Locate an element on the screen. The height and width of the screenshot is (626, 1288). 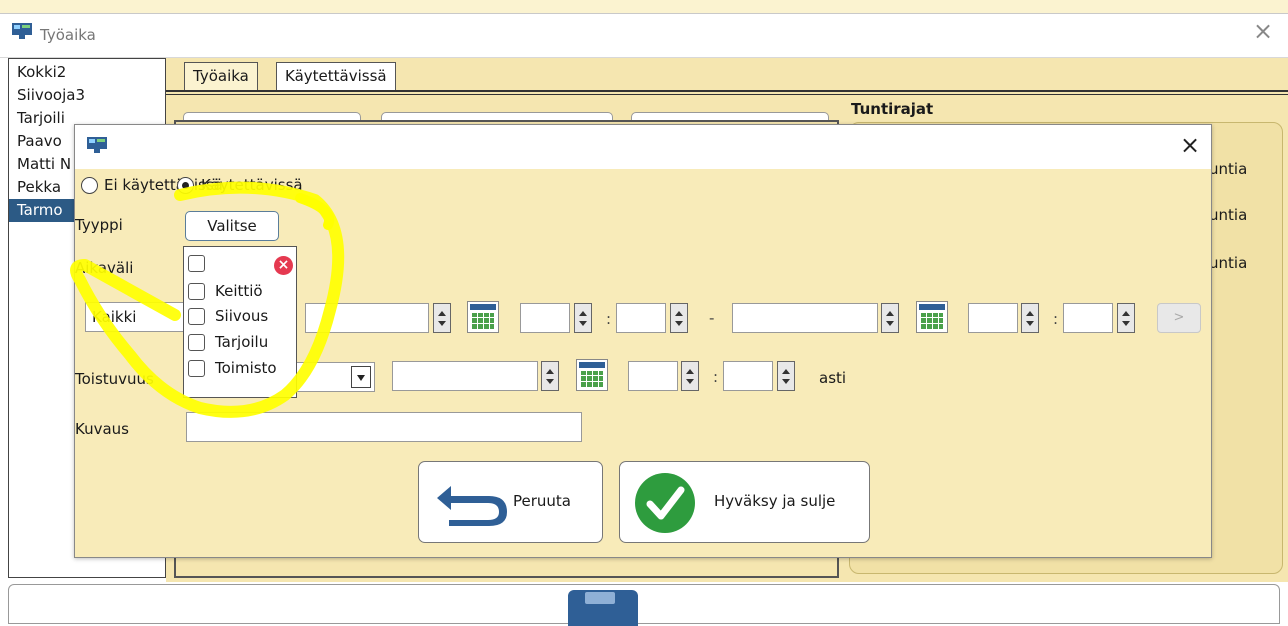
type-option-toimisto: Toimisto is located at coordinates (241, 369).